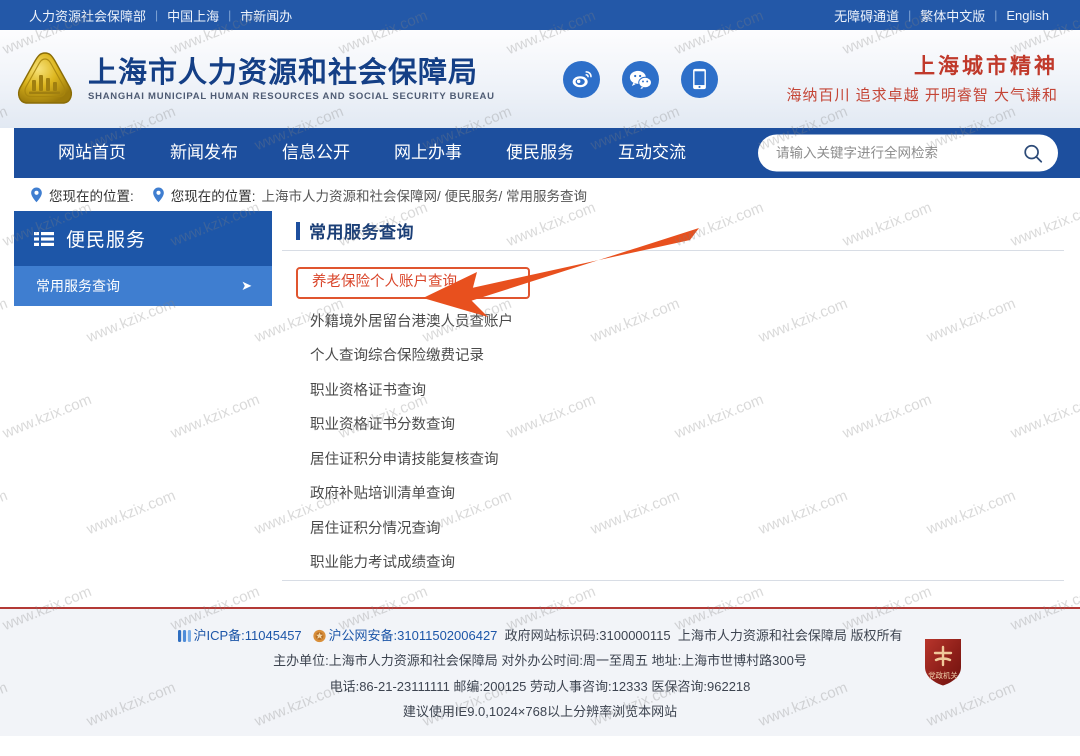 The image size is (1080, 756). Describe the element at coordinates (266, 15) in the screenshot. I see `topbar-link-press-office: 市新闻办` at that location.